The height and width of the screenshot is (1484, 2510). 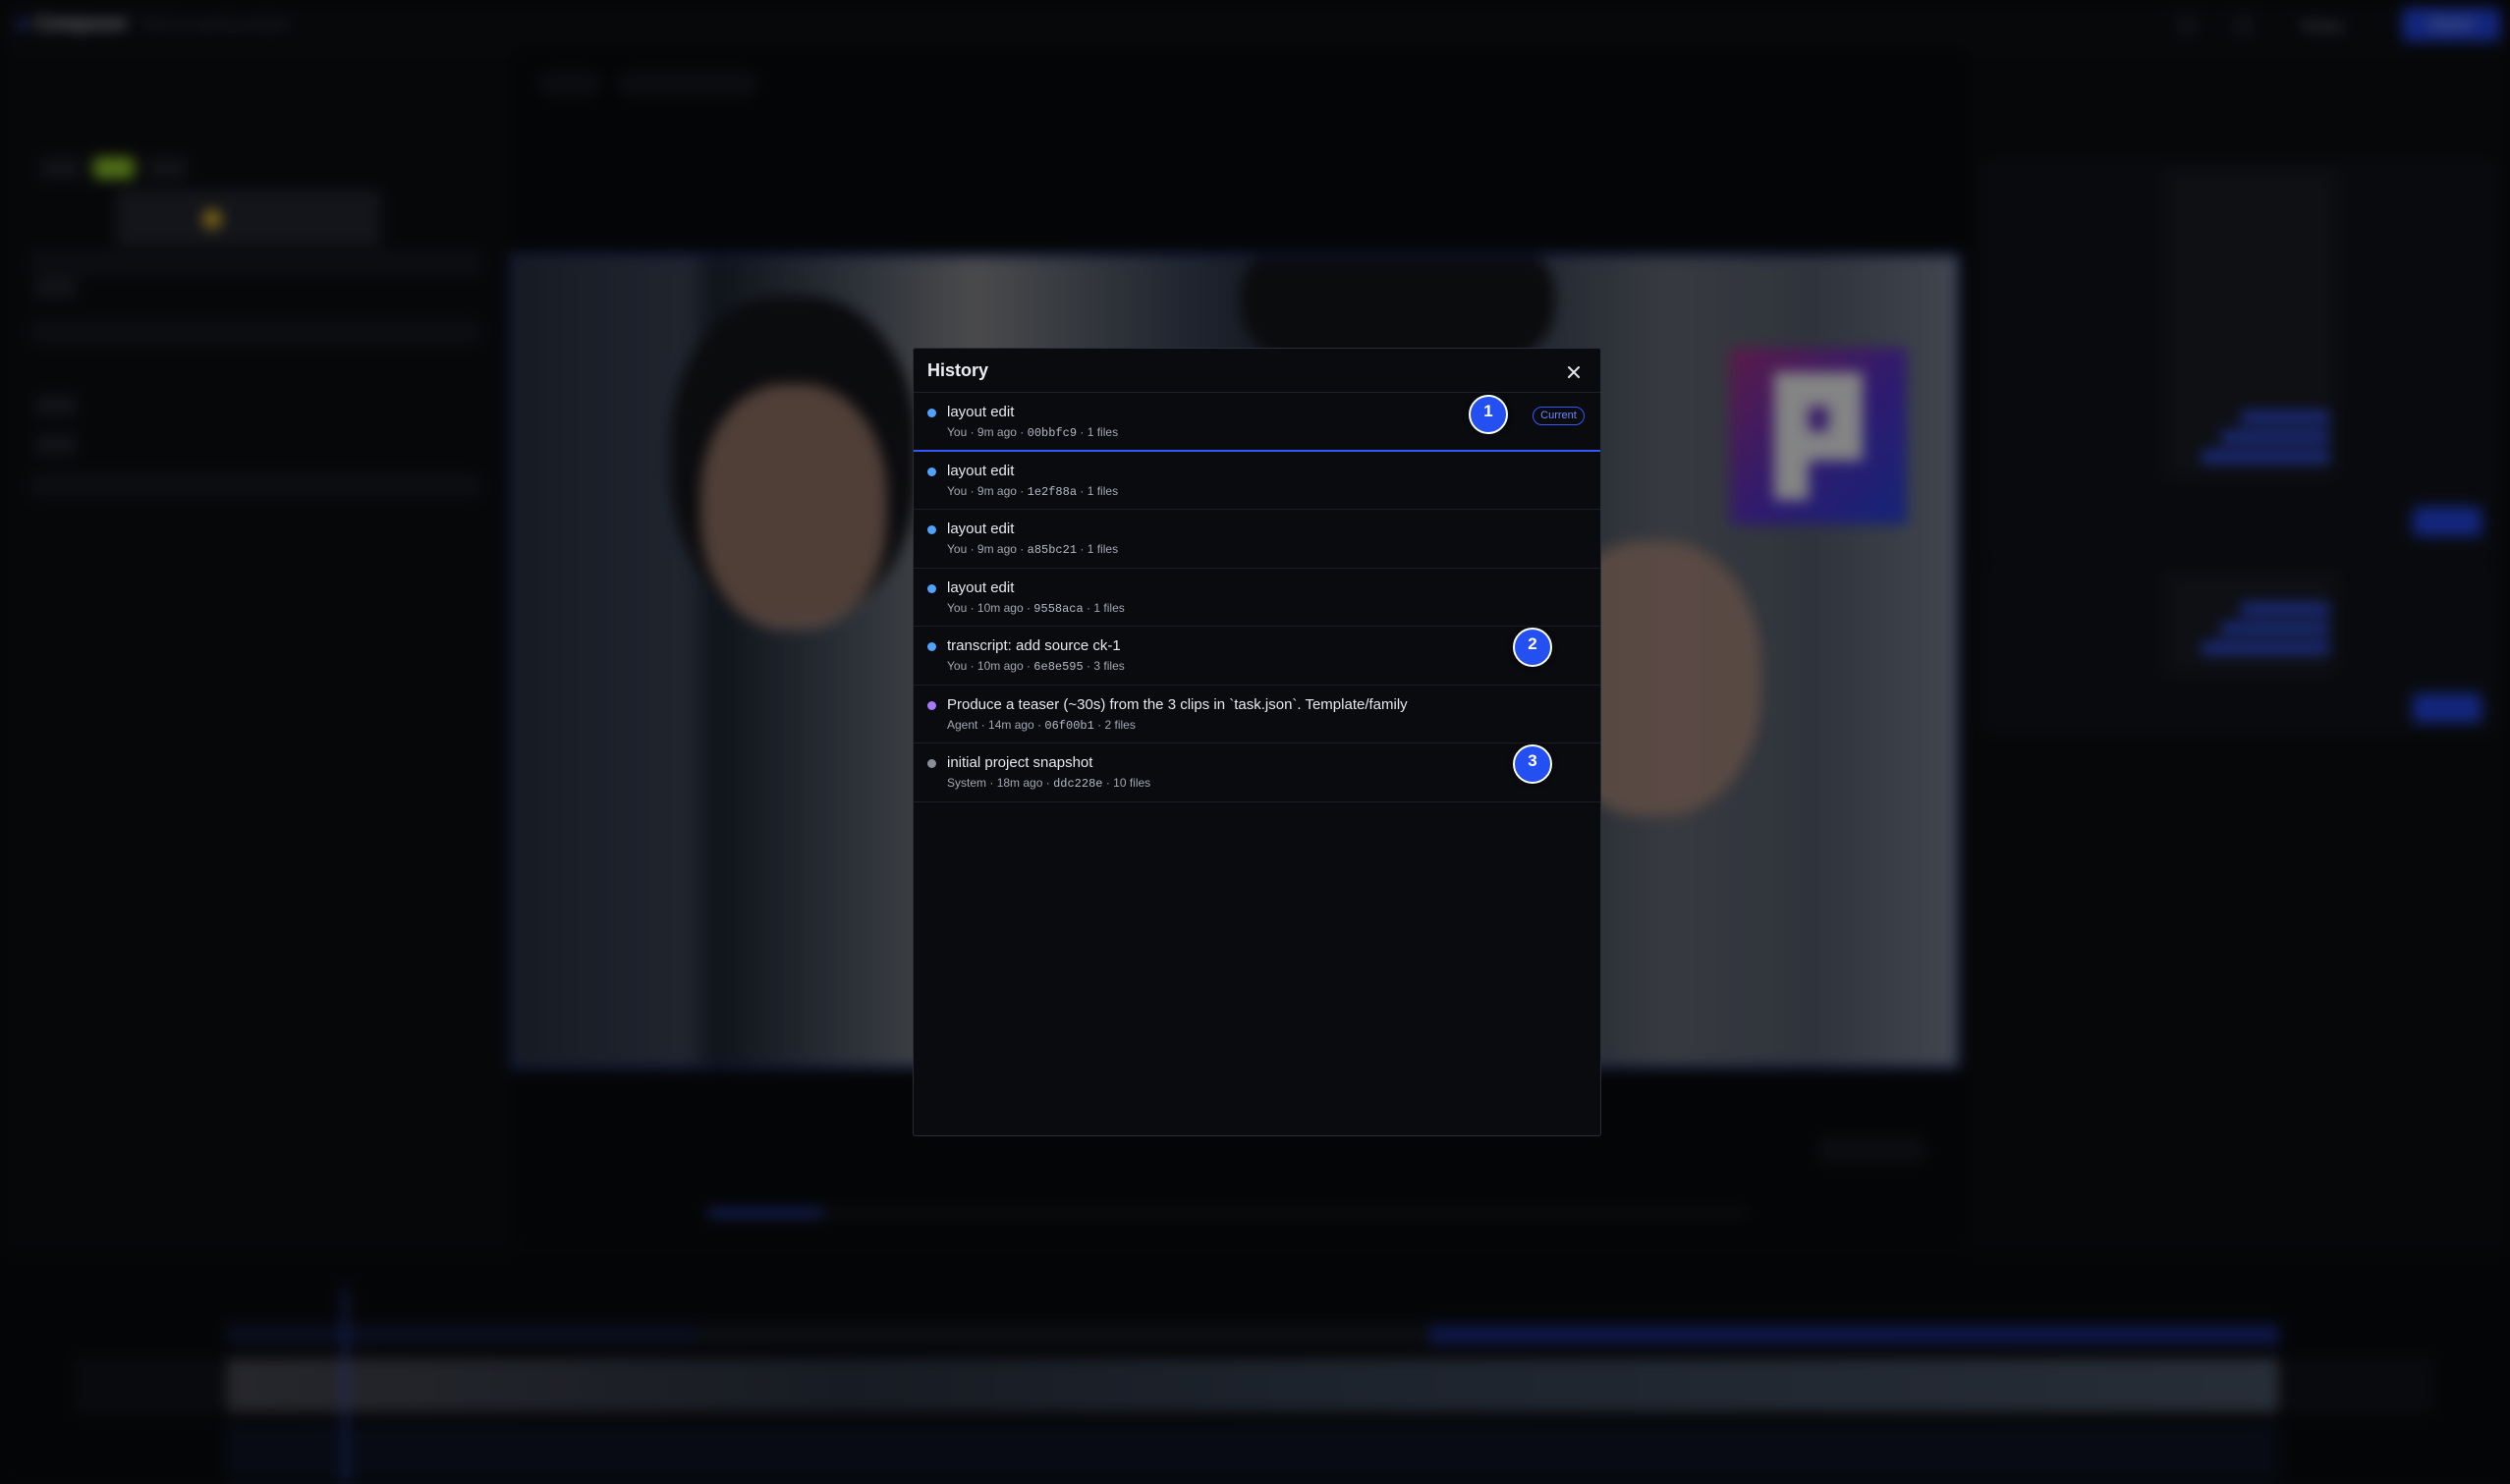 I want to click on marker-1: 1, so click(x=1488, y=414).